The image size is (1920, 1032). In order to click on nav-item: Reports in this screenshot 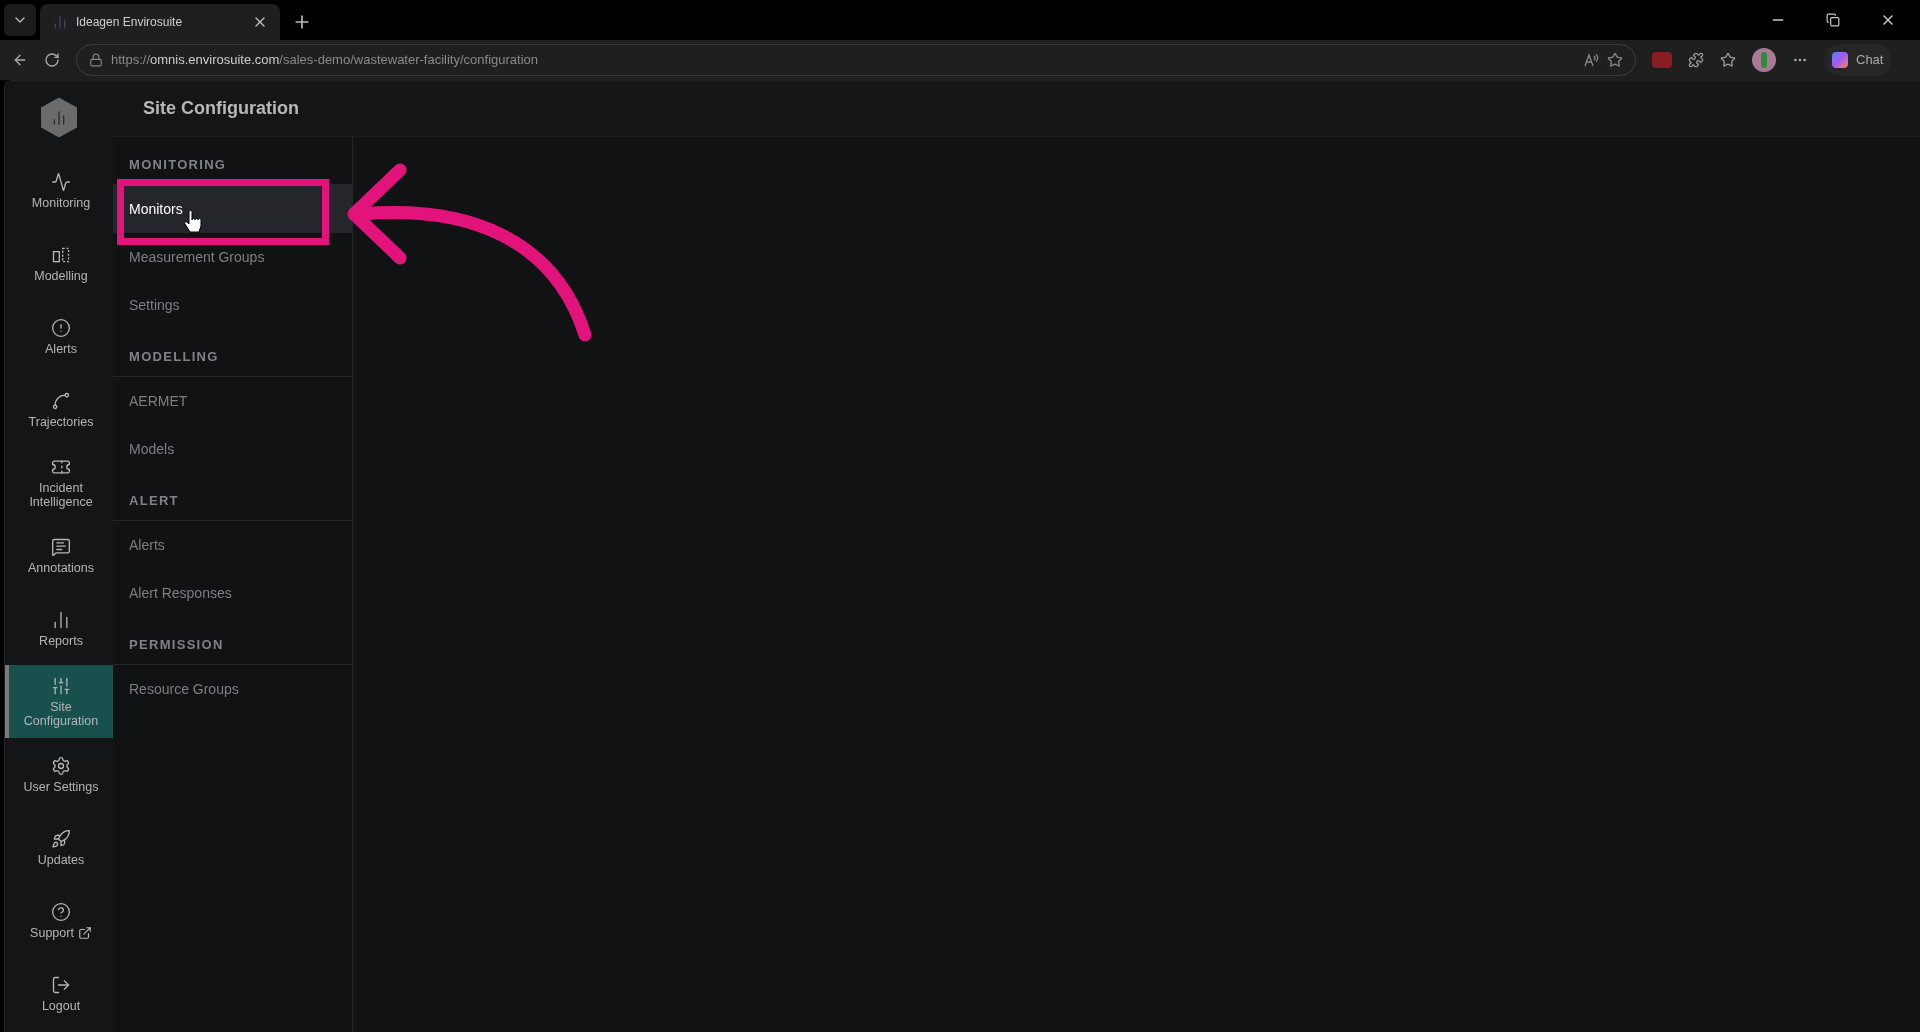, I will do `click(59, 628)`.